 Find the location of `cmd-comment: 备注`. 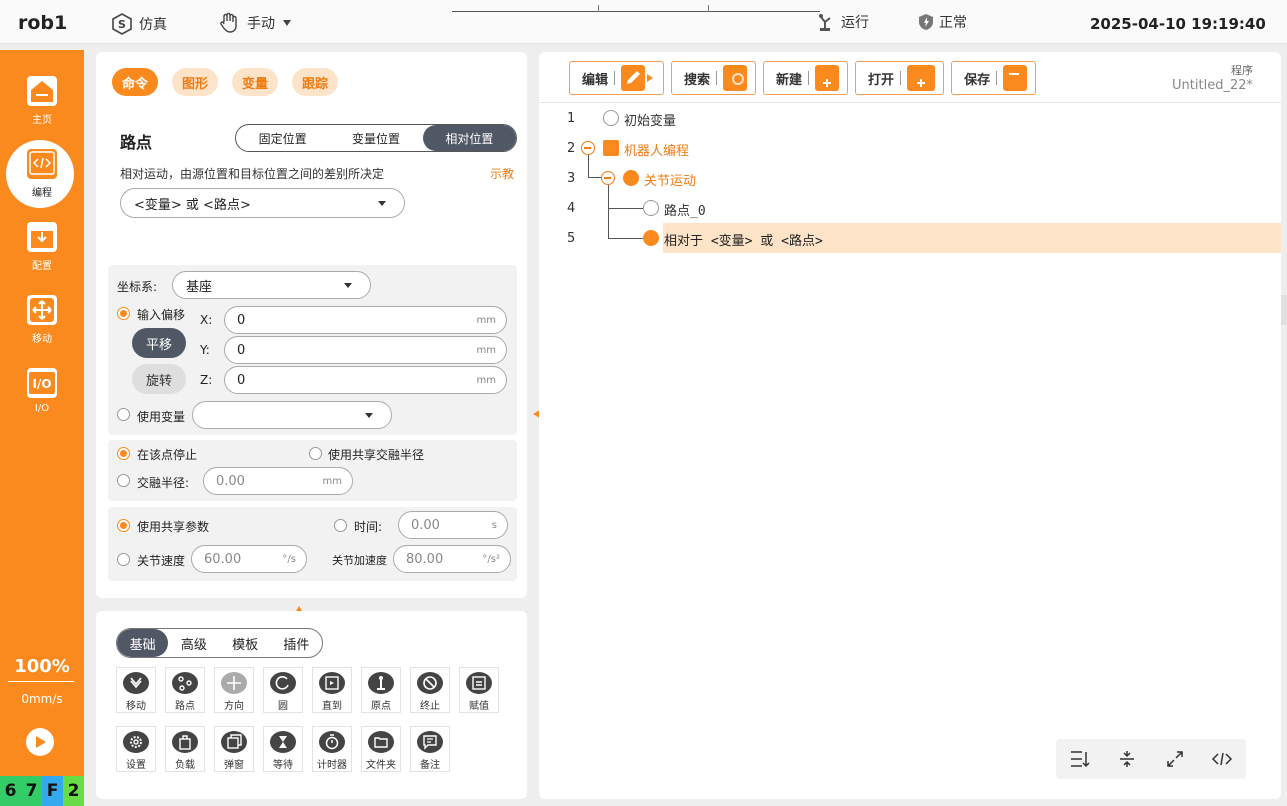

cmd-comment: 备注 is located at coordinates (430, 749).